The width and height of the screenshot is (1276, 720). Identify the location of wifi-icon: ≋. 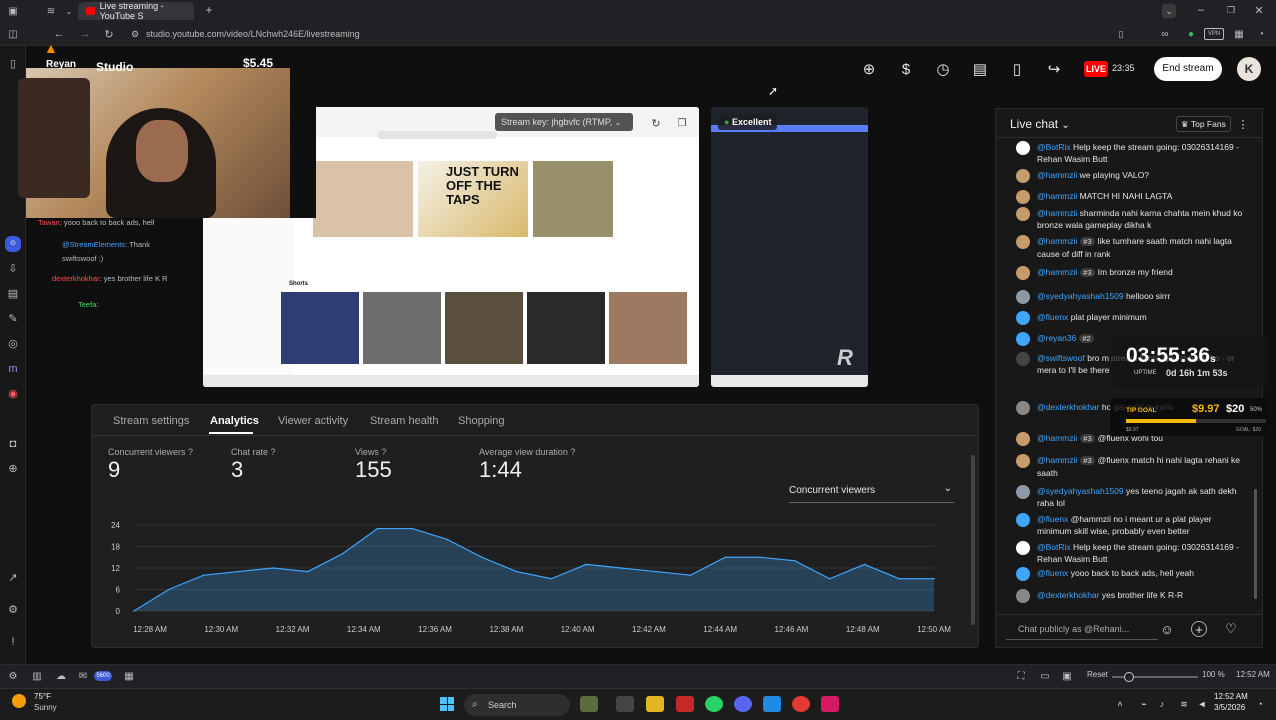
(1184, 704).